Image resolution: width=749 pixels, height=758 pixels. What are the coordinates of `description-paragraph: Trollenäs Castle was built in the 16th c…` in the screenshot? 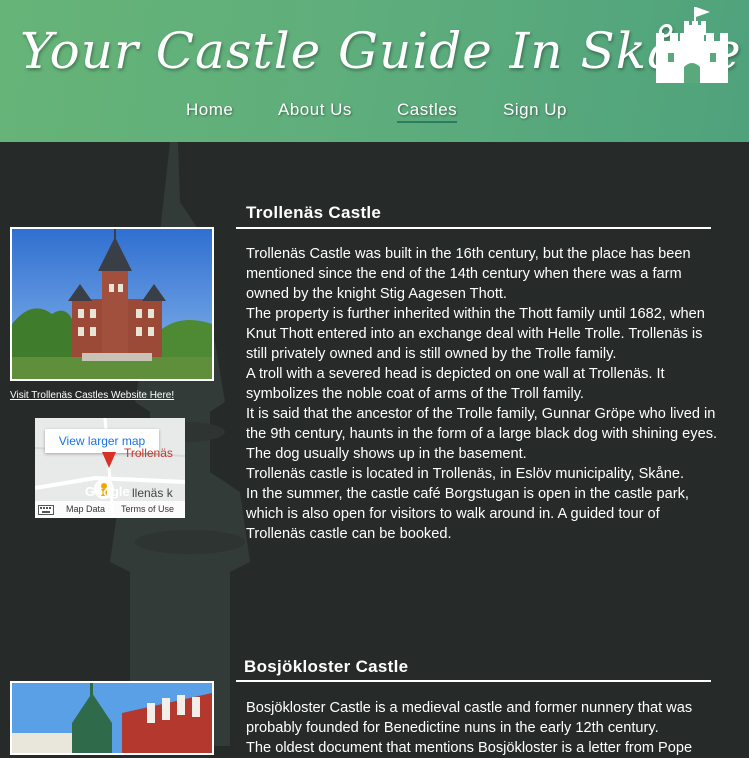 It's located at (468, 274).